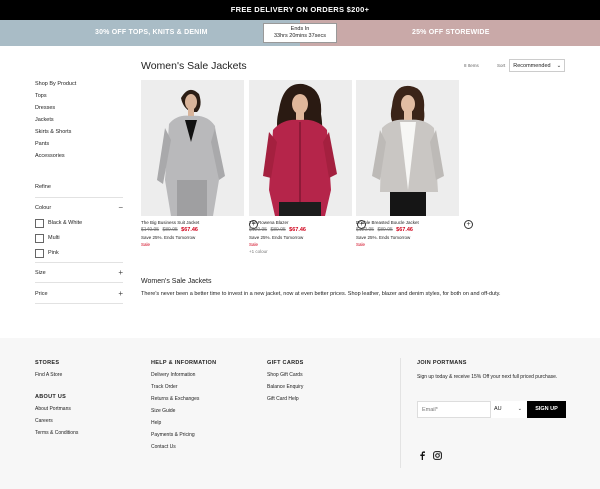 This screenshot has width=600, height=489. Describe the element at coordinates (79, 273) in the screenshot. I see `filter-size-toggle: Size +` at that location.